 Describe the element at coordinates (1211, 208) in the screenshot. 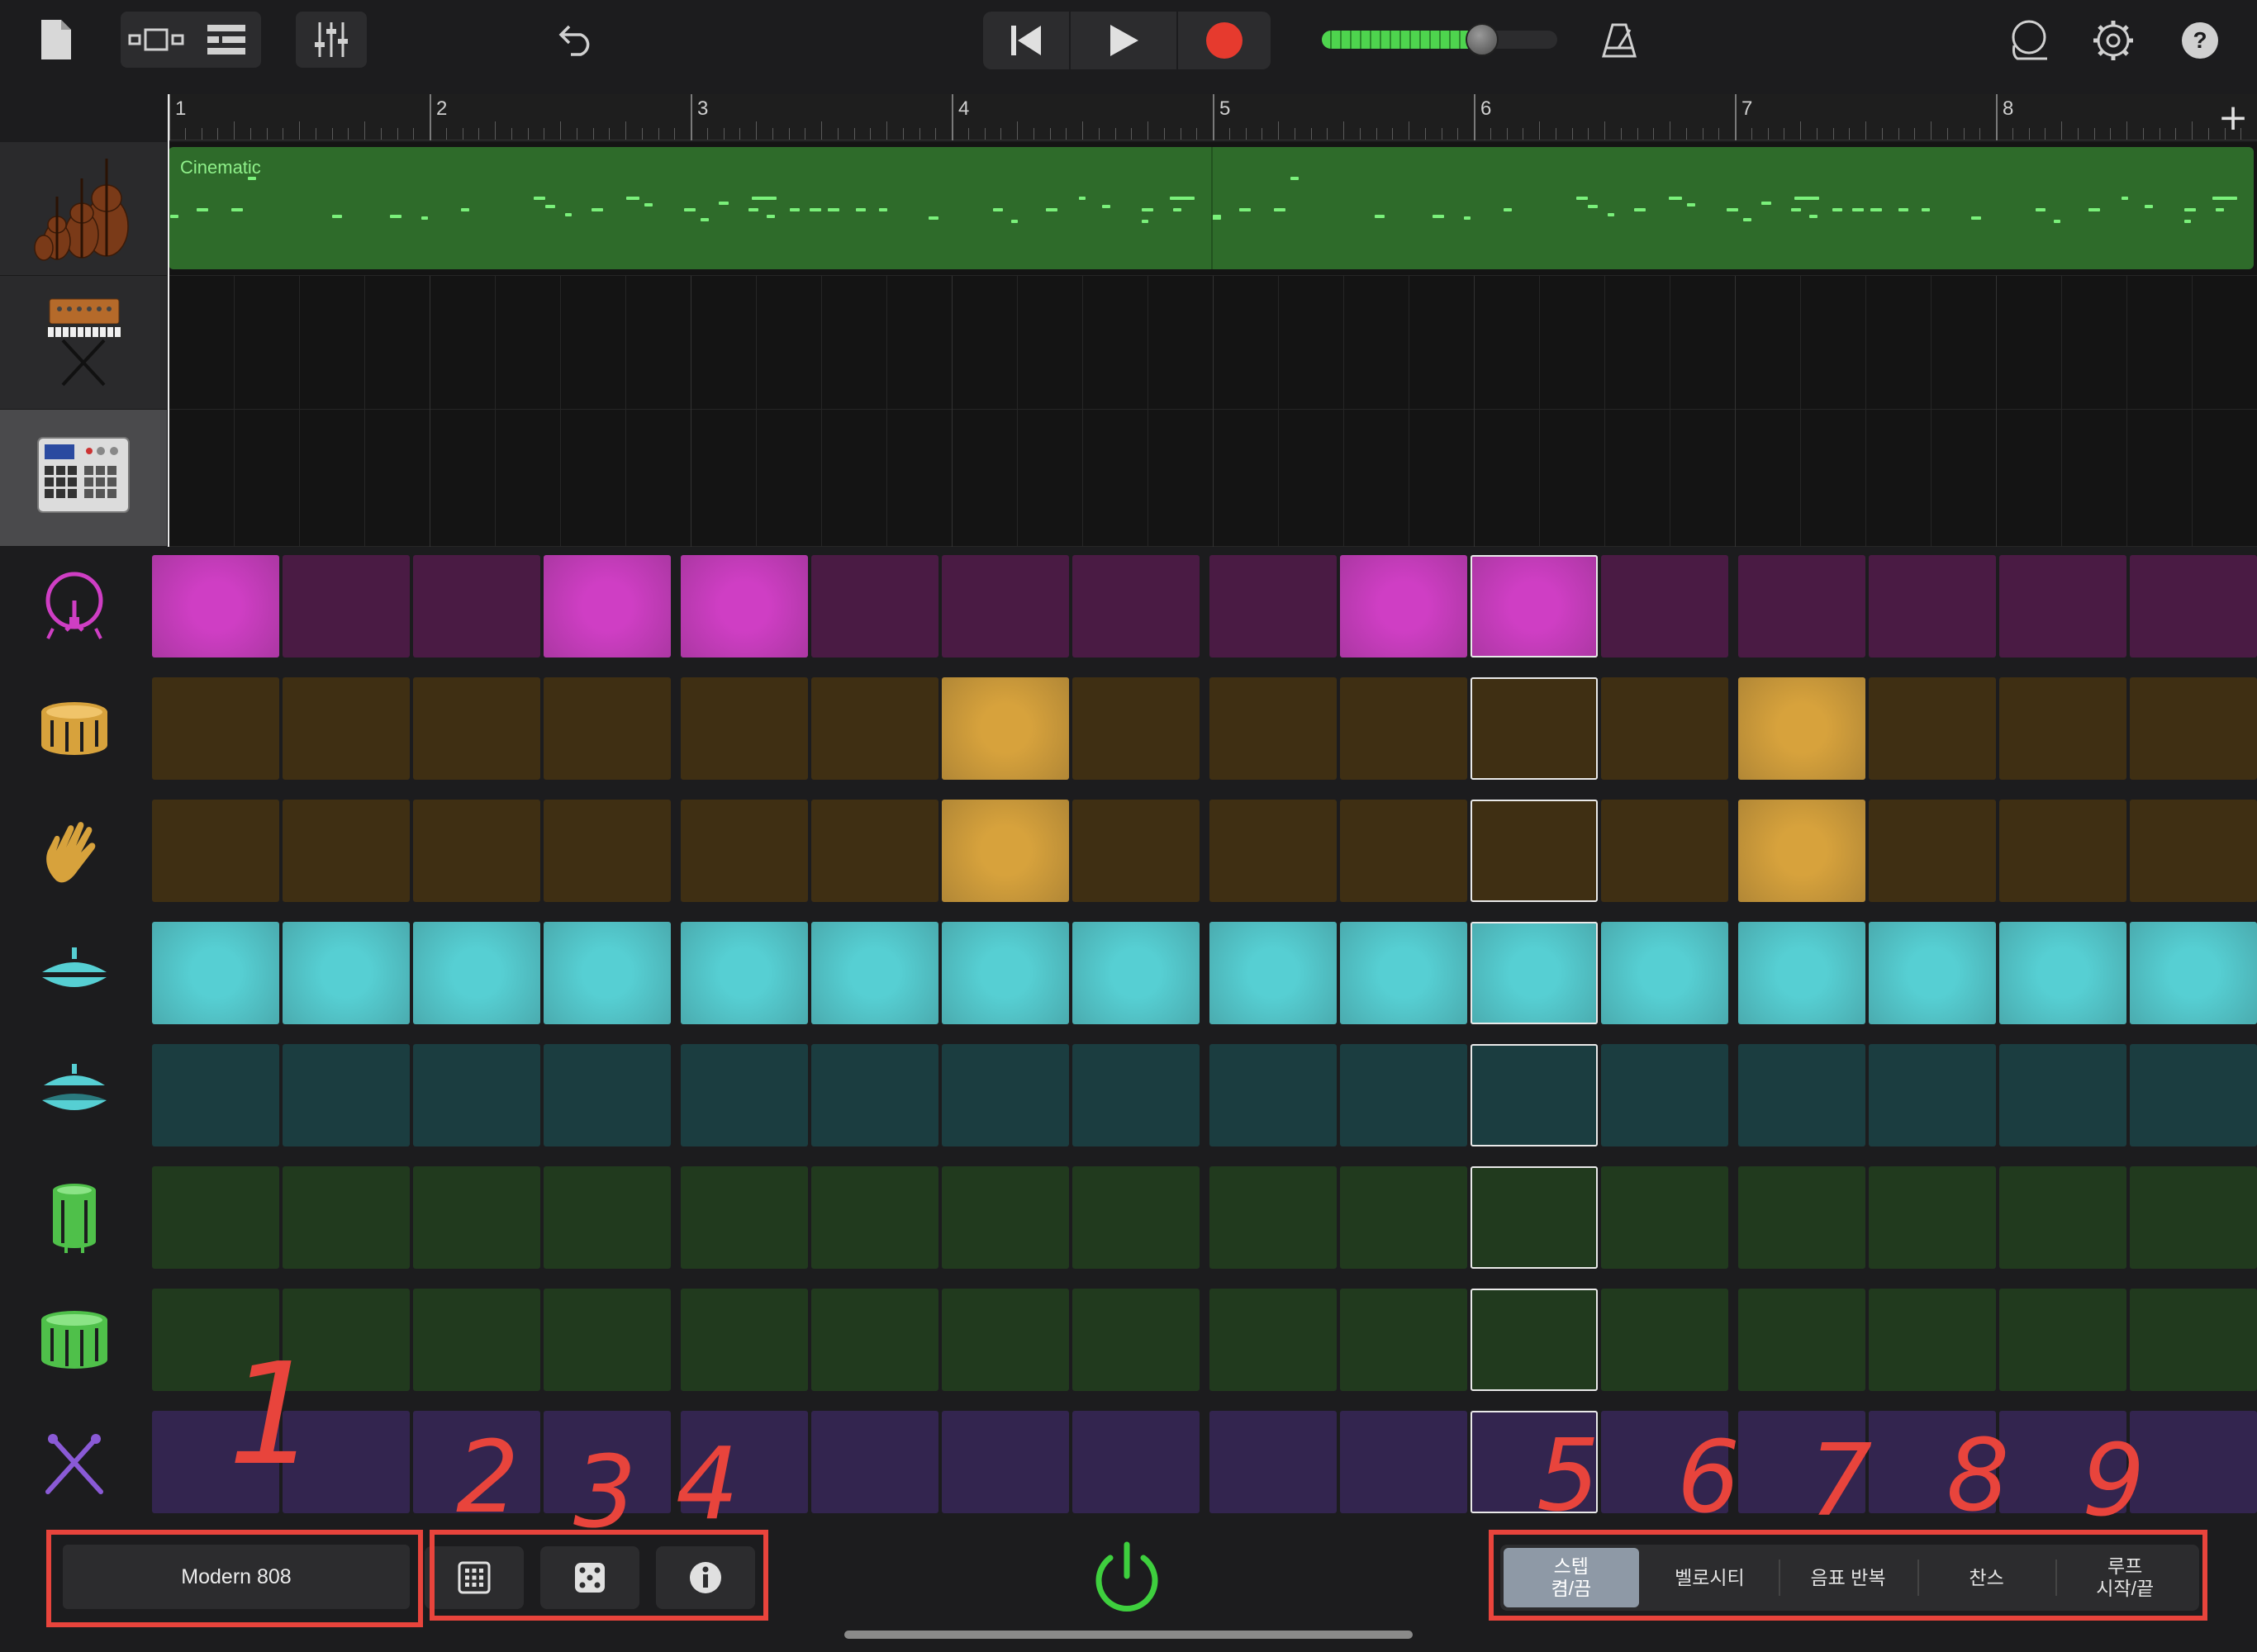

I see `region-cinematic: Cinematic` at that location.